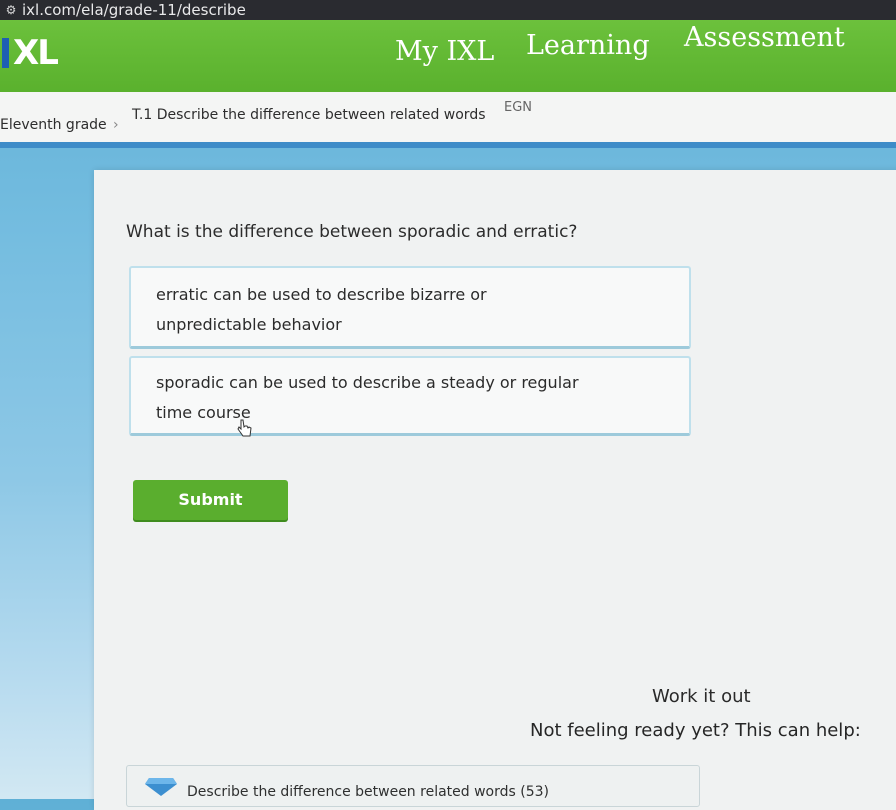  I want to click on top-navigation: XL My IXL Learning Assessment, so click(448, 56).